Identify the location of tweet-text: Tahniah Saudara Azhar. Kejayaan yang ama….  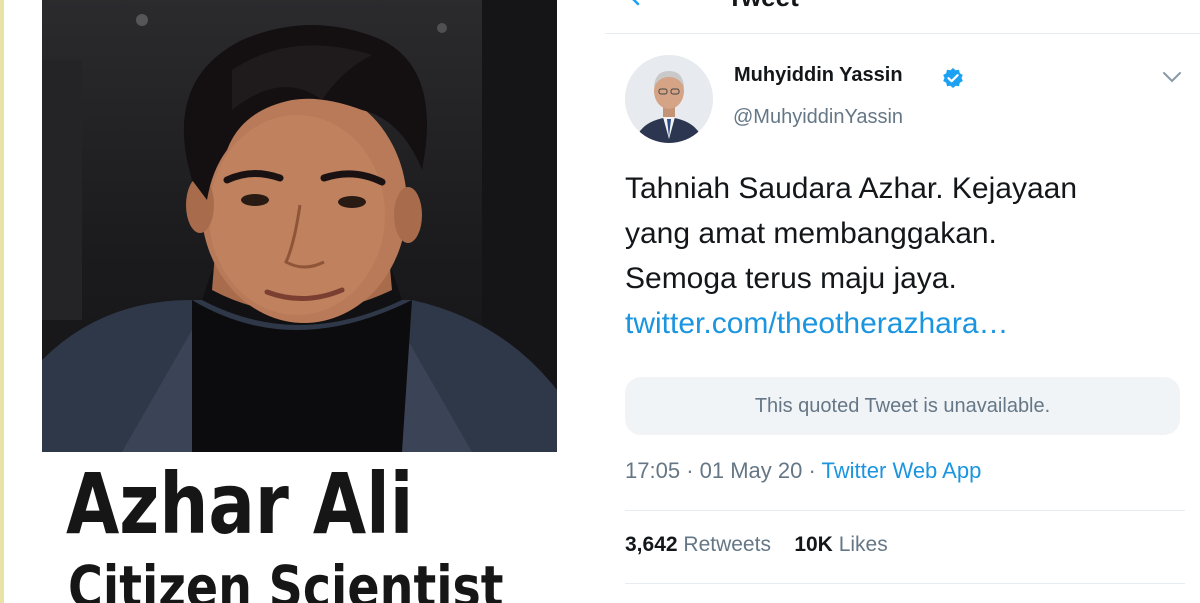
(905, 256).